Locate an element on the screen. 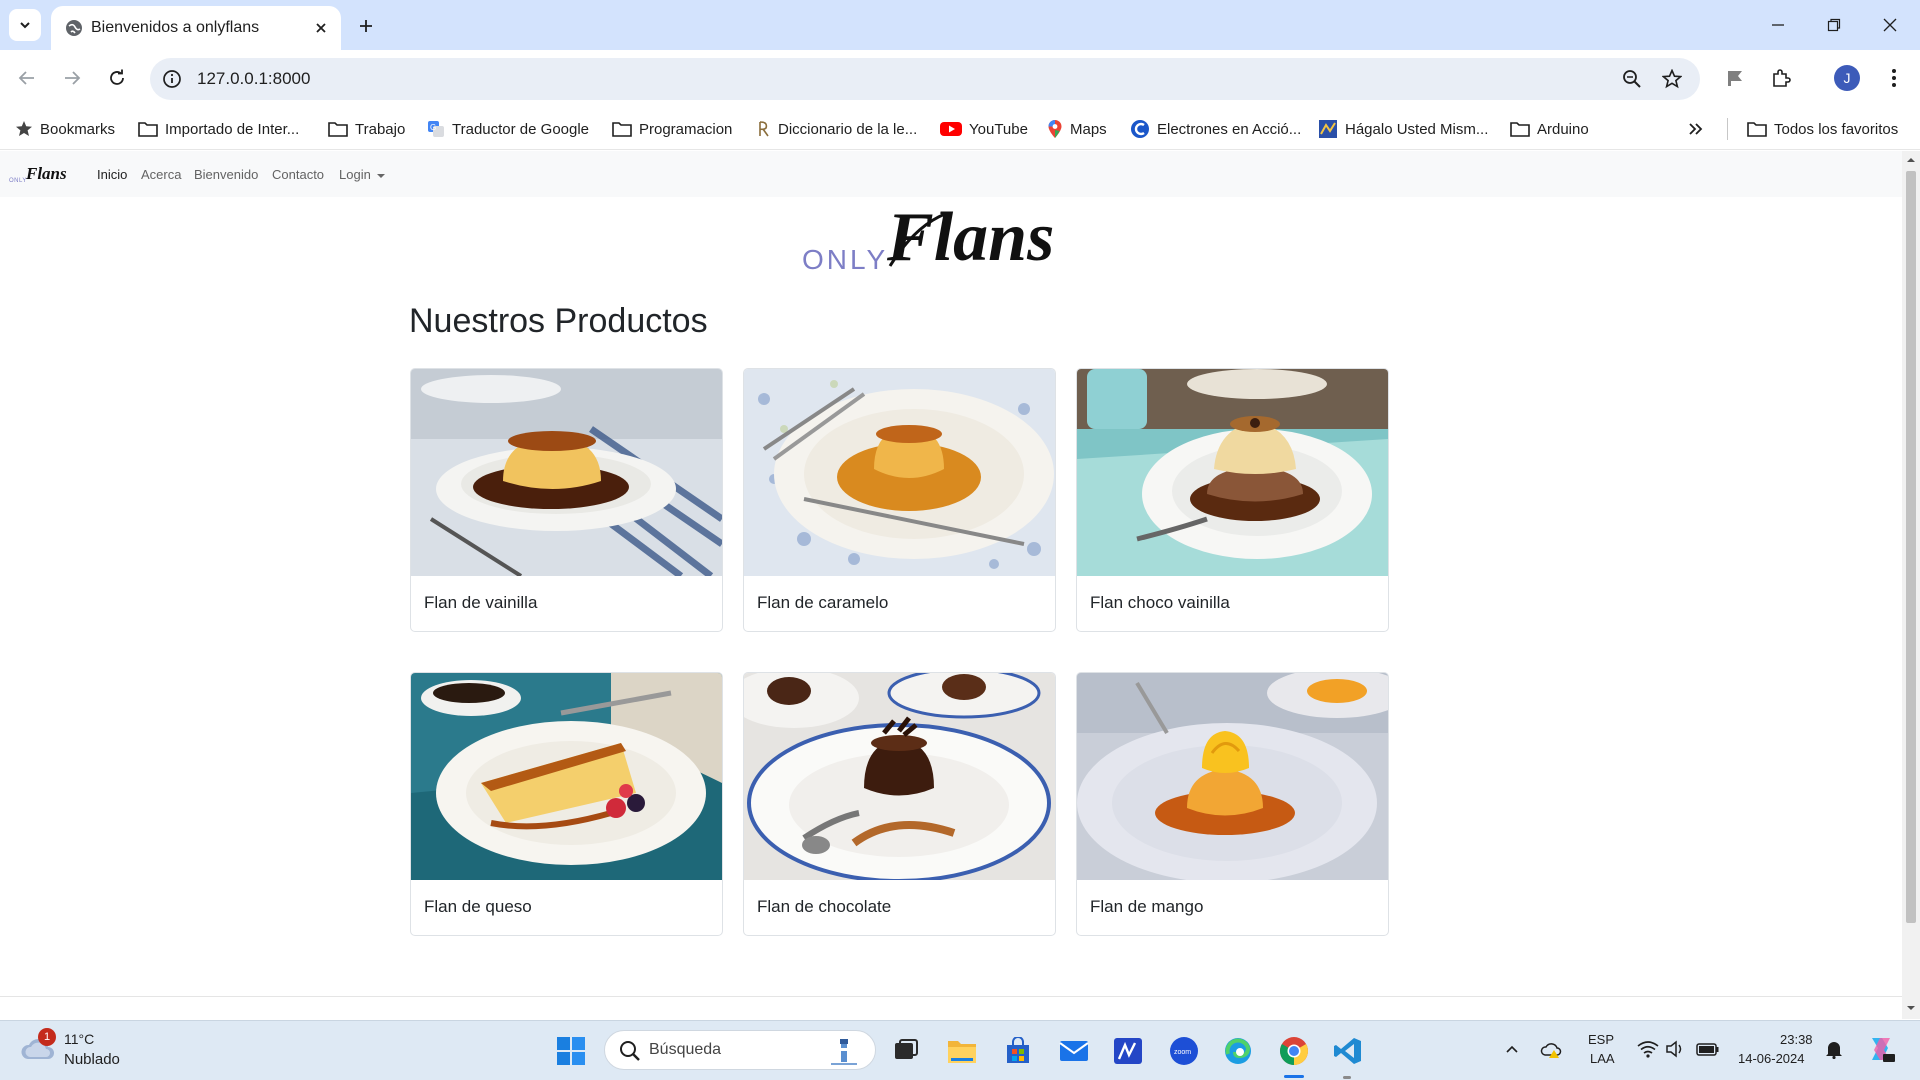 The image size is (1920, 1080). product-image-queso is located at coordinates (566, 776).